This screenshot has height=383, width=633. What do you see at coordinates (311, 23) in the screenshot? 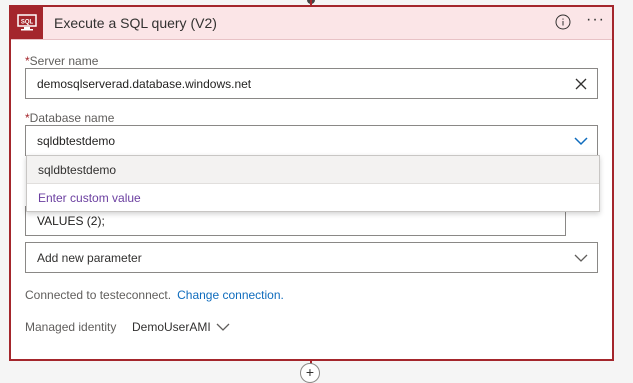
I see `card-header: SQL Execute a SQL query (V2) ···` at bounding box center [311, 23].